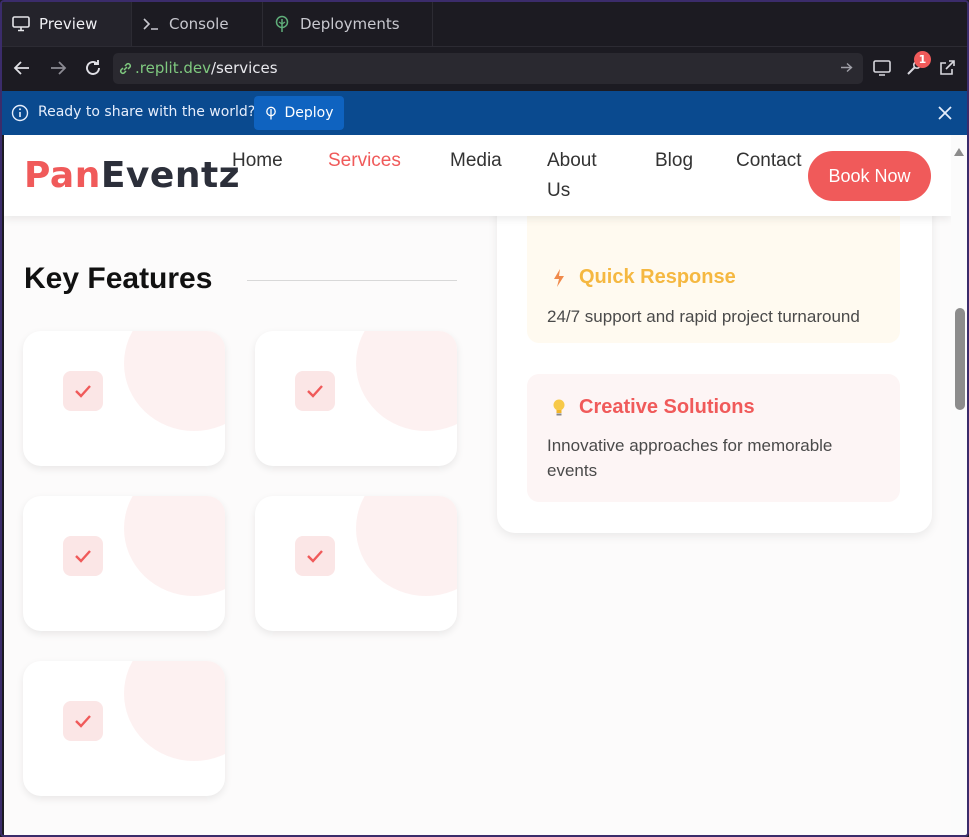 The width and height of the screenshot is (969, 837). I want to click on terminal-icon, so click(151, 24).